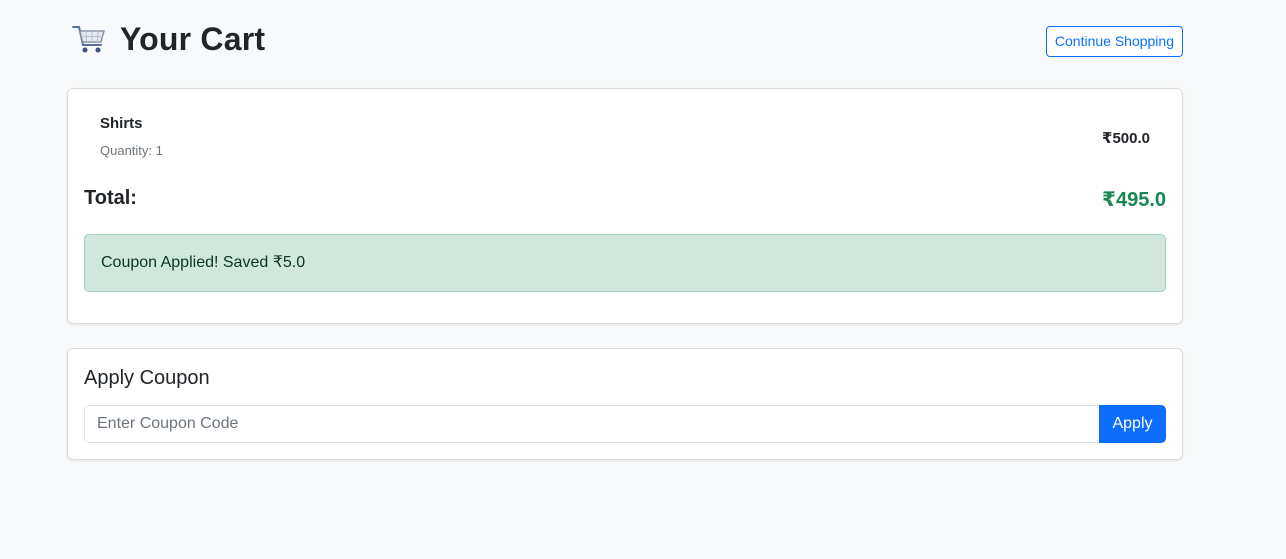  What do you see at coordinates (1132, 424) in the screenshot?
I see `apply-coupon-button: Apply` at bounding box center [1132, 424].